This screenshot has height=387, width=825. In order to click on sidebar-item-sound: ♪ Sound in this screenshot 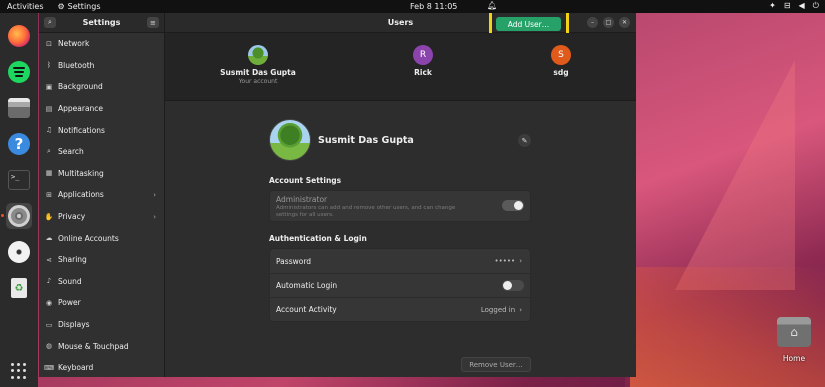, I will do `click(101, 282)`.